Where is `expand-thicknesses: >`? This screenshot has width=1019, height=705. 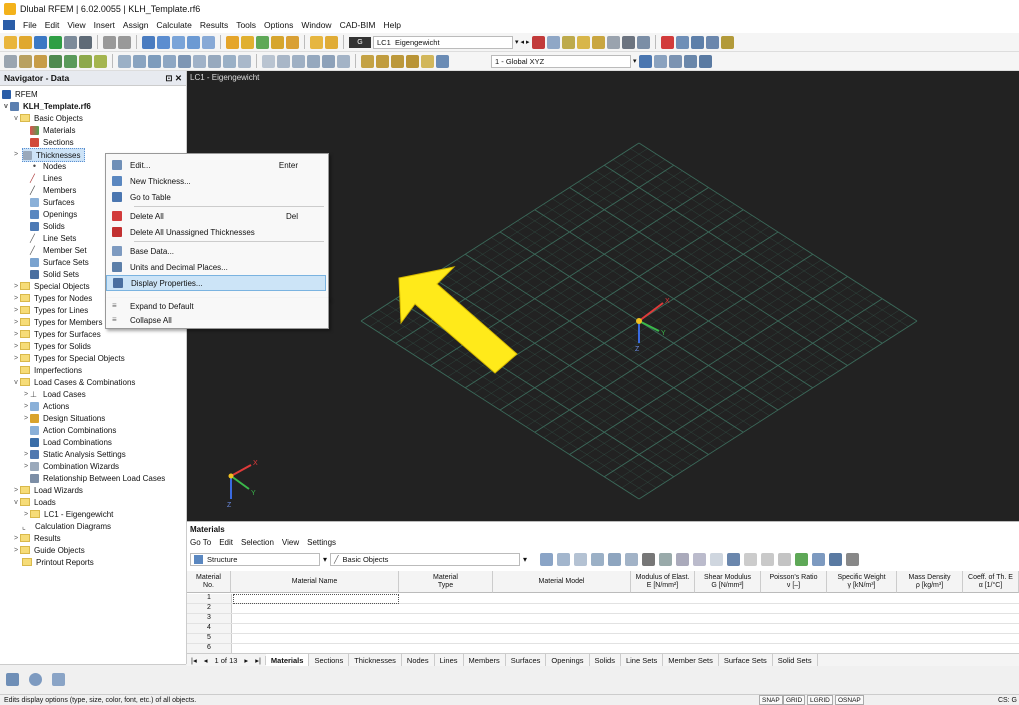
expand-thicknesses: > is located at coordinates (16, 154).